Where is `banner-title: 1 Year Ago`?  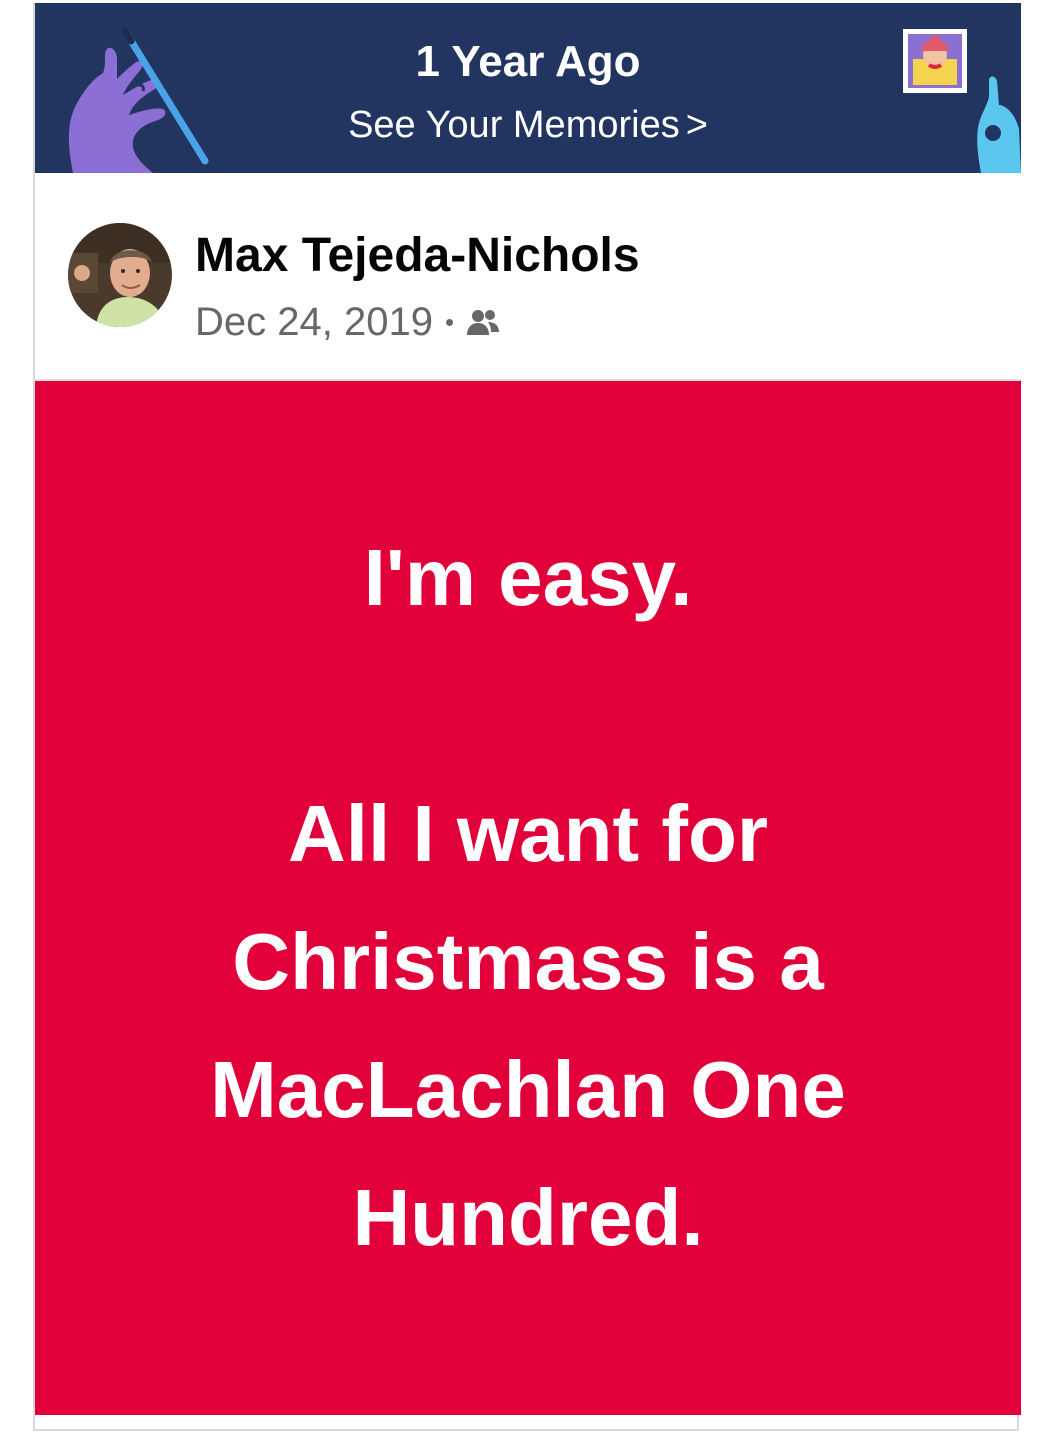
banner-title: 1 Year Ago is located at coordinates (528, 61).